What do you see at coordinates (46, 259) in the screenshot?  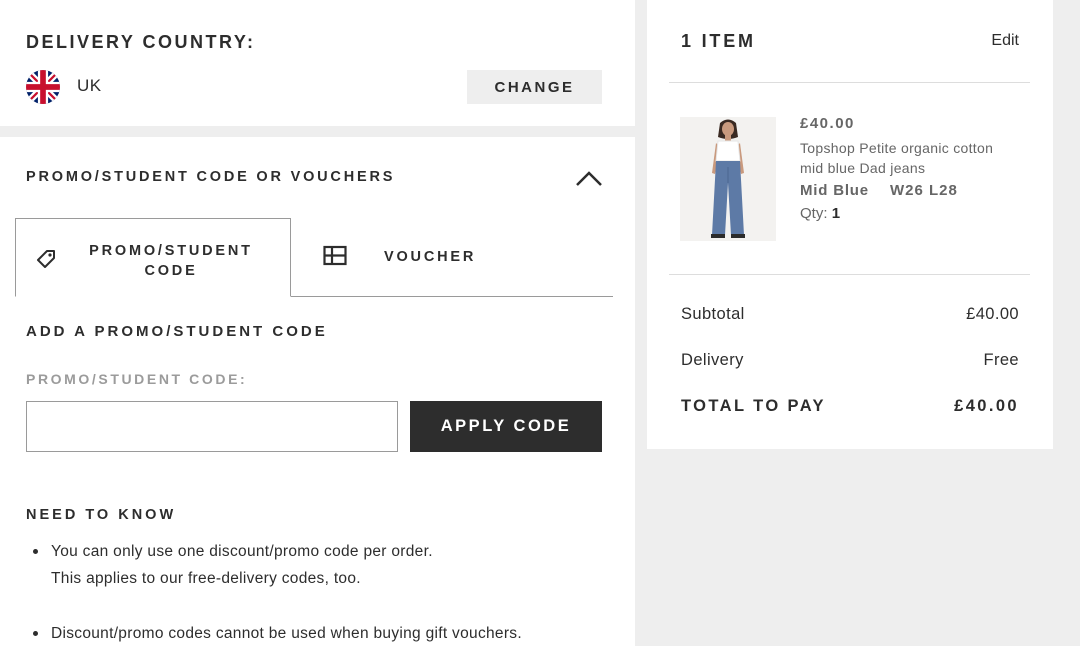 I see `tag-icon` at bounding box center [46, 259].